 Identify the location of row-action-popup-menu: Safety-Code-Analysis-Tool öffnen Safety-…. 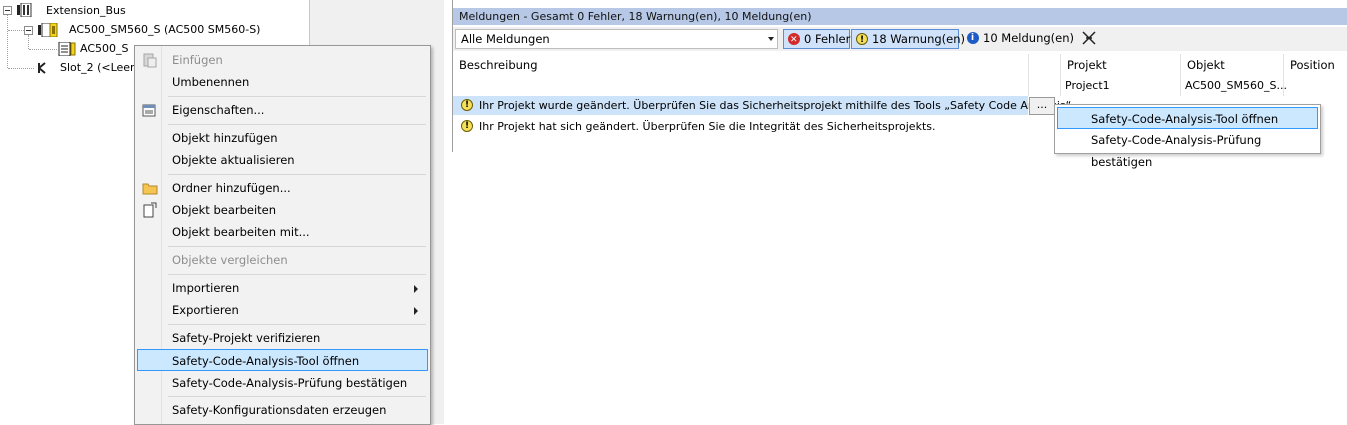
(1187, 136).